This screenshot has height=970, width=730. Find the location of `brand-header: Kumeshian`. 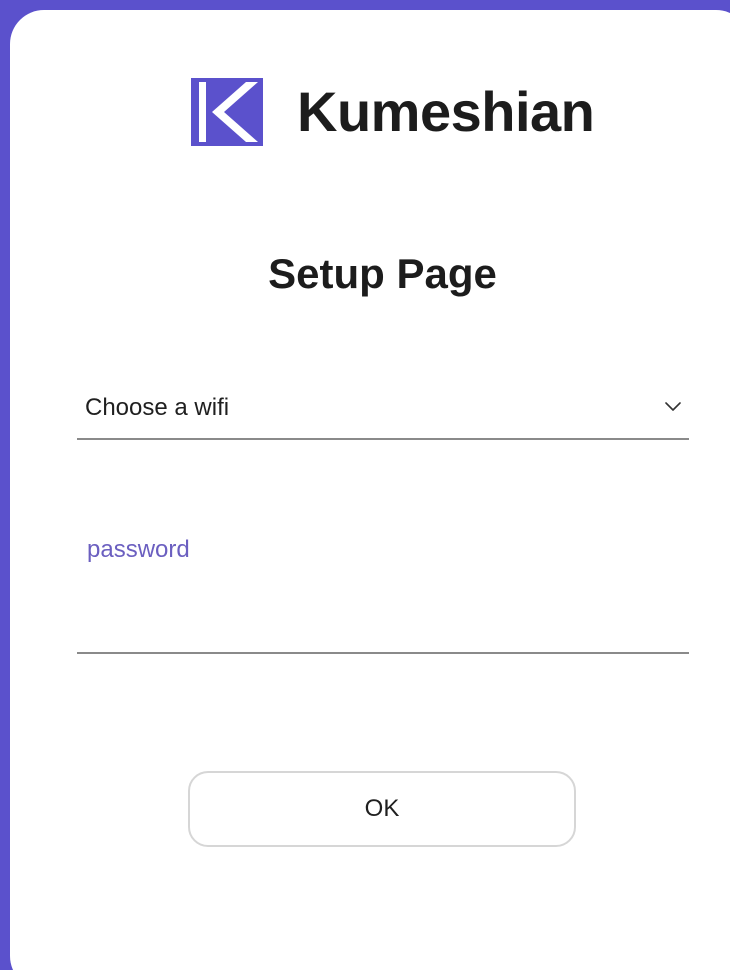

brand-header: Kumeshian is located at coordinates (393, 112).